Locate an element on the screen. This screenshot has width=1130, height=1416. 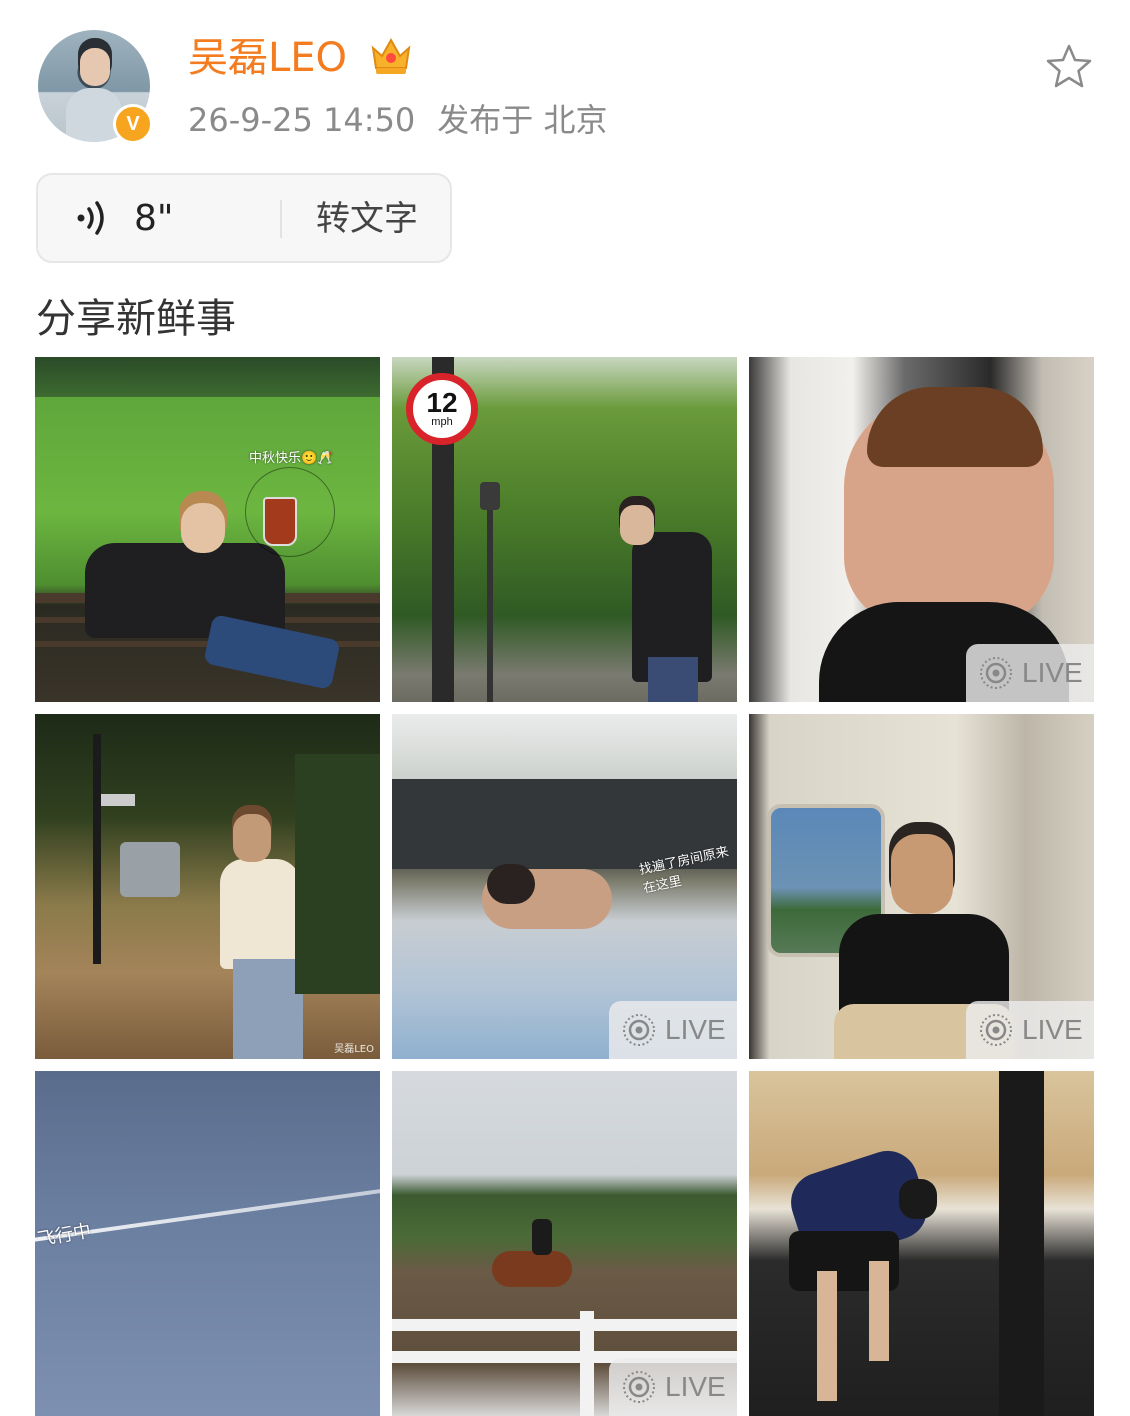
photo-8-live-badge: LIVE is located at coordinates (673, 1387).